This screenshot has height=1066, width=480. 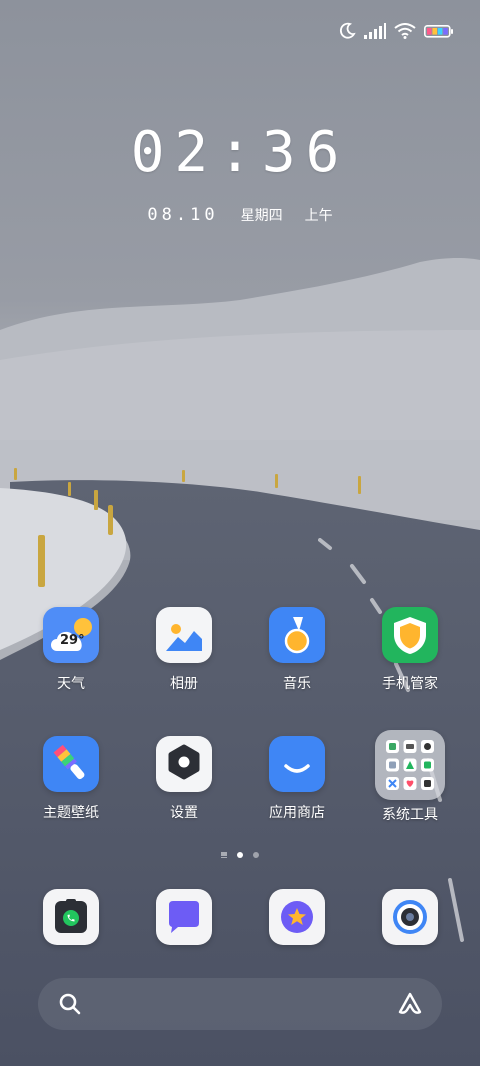 I want to click on shield-icon, so click(x=410, y=635).